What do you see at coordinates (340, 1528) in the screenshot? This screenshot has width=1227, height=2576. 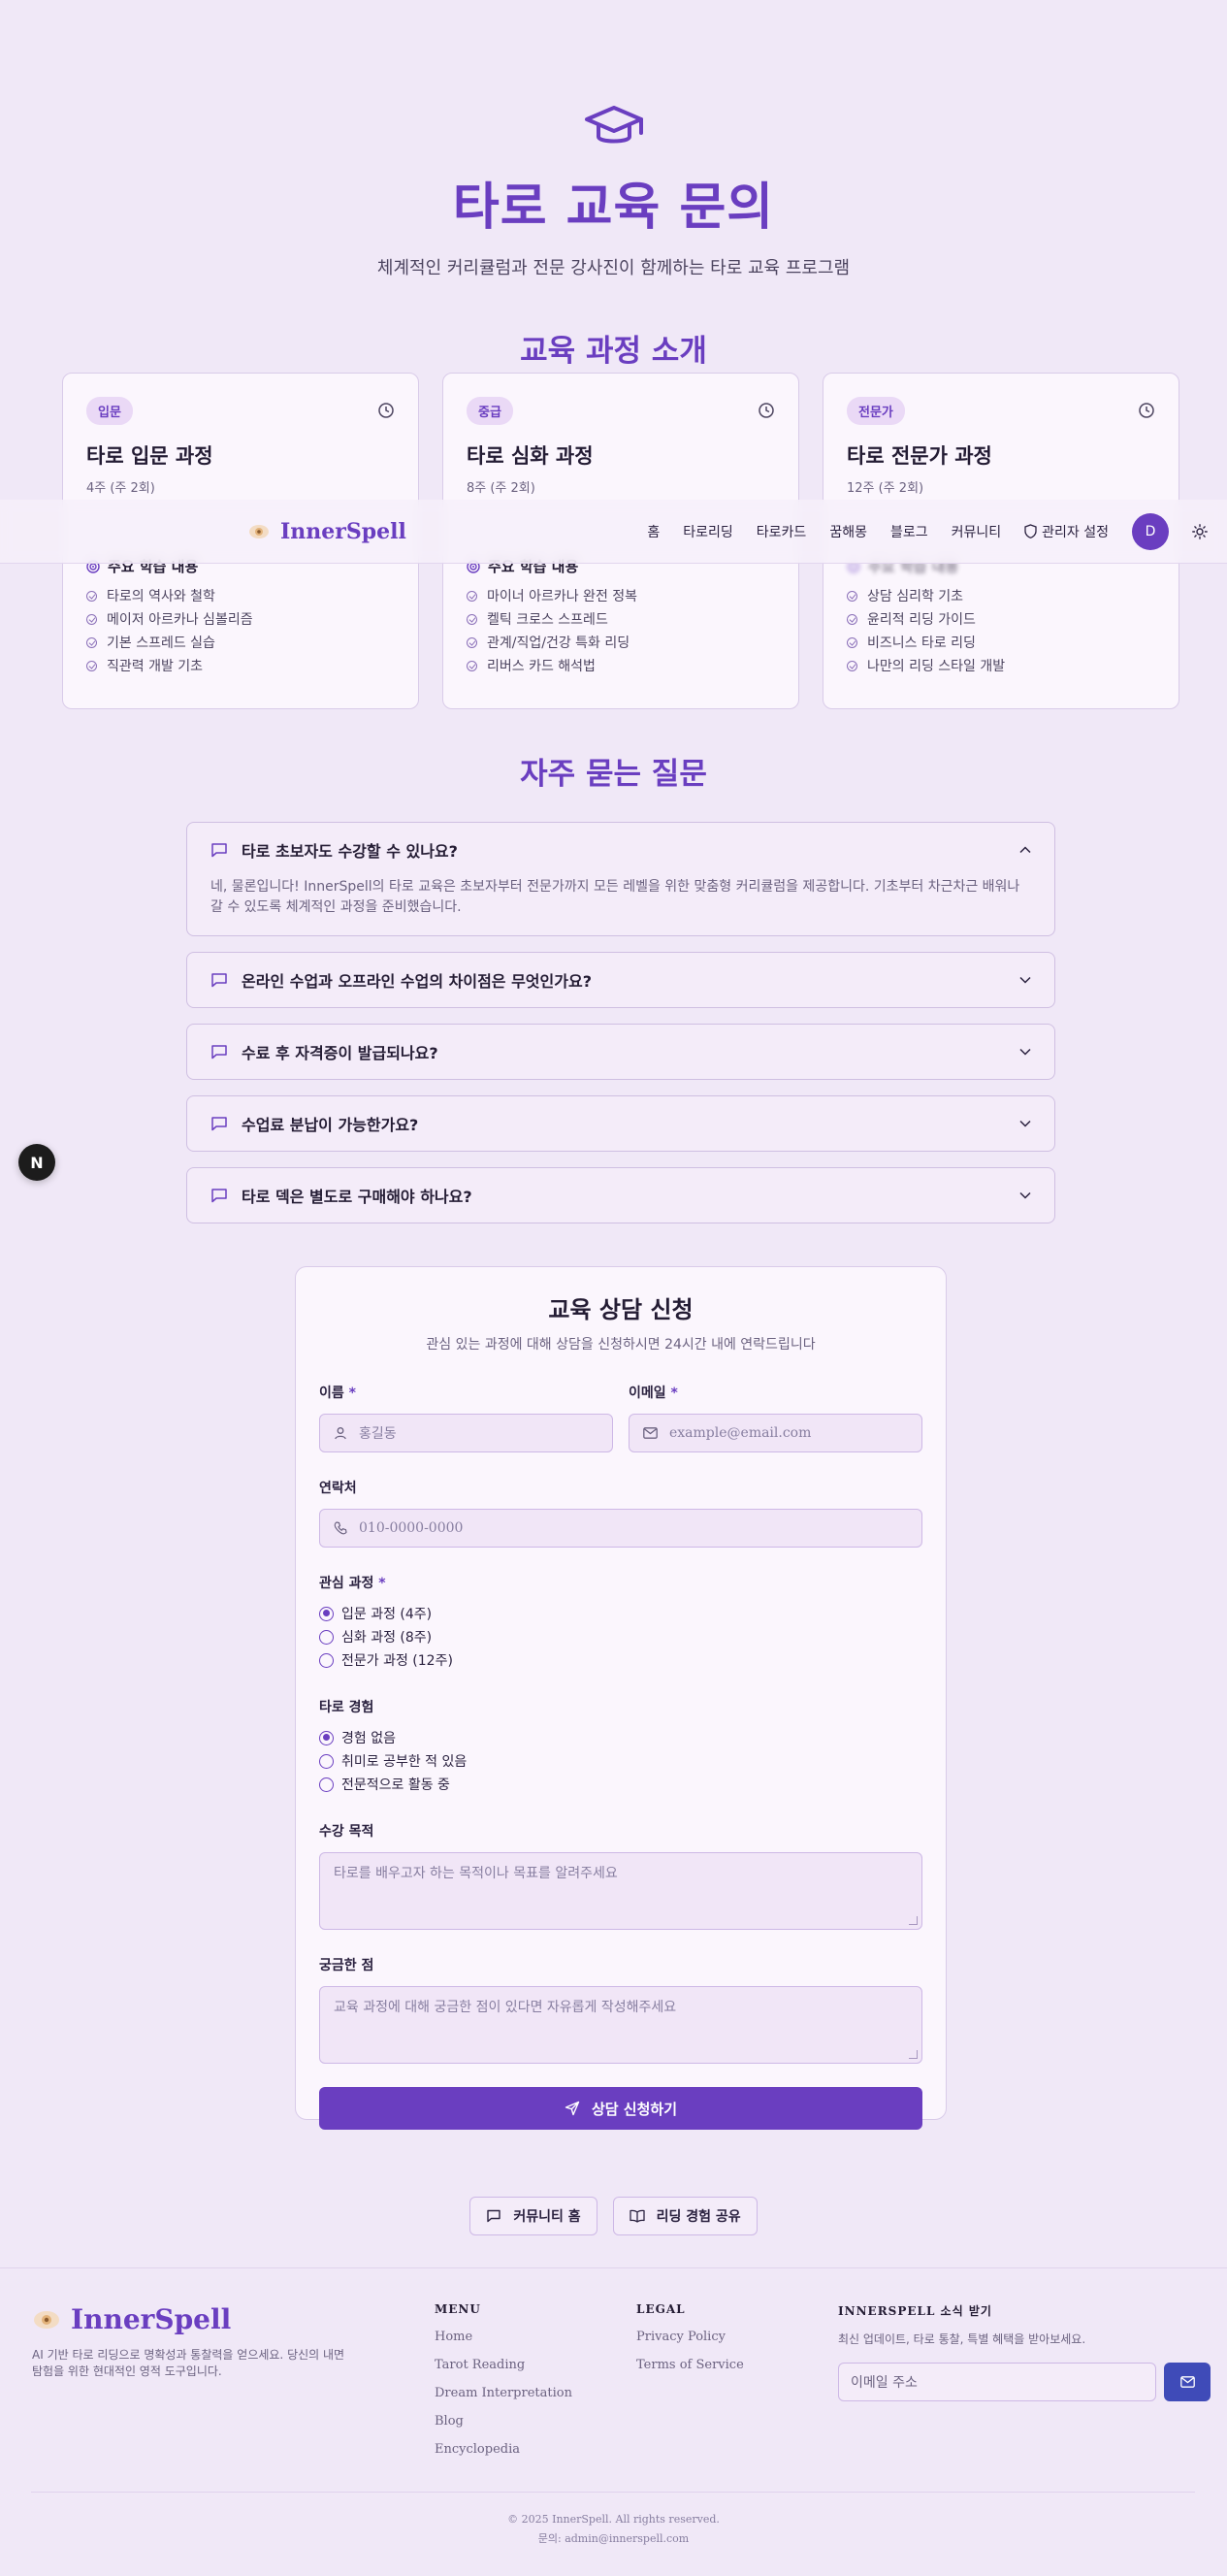 I see `phone-icon` at bounding box center [340, 1528].